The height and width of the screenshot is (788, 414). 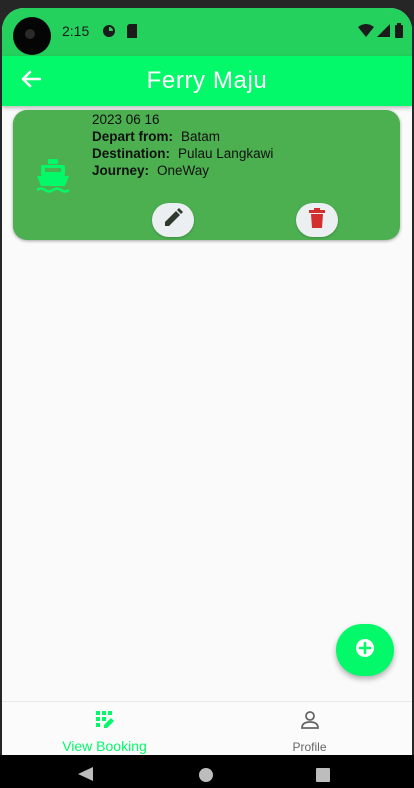 I want to click on depart-value: Batam, so click(x=201, y=136).